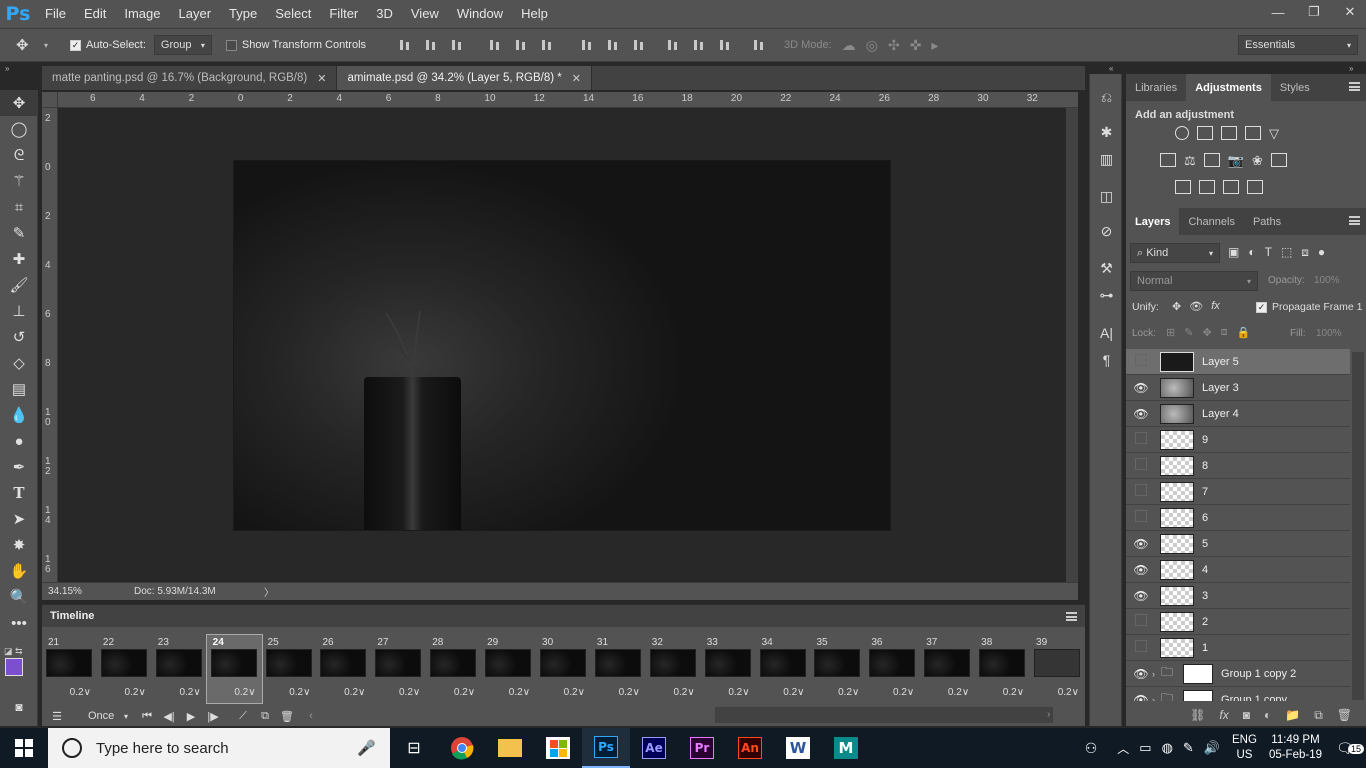 This screenshot has width=1366, height=768. I want to click on lock-all-icon: 🔒, so click(1244, 332).